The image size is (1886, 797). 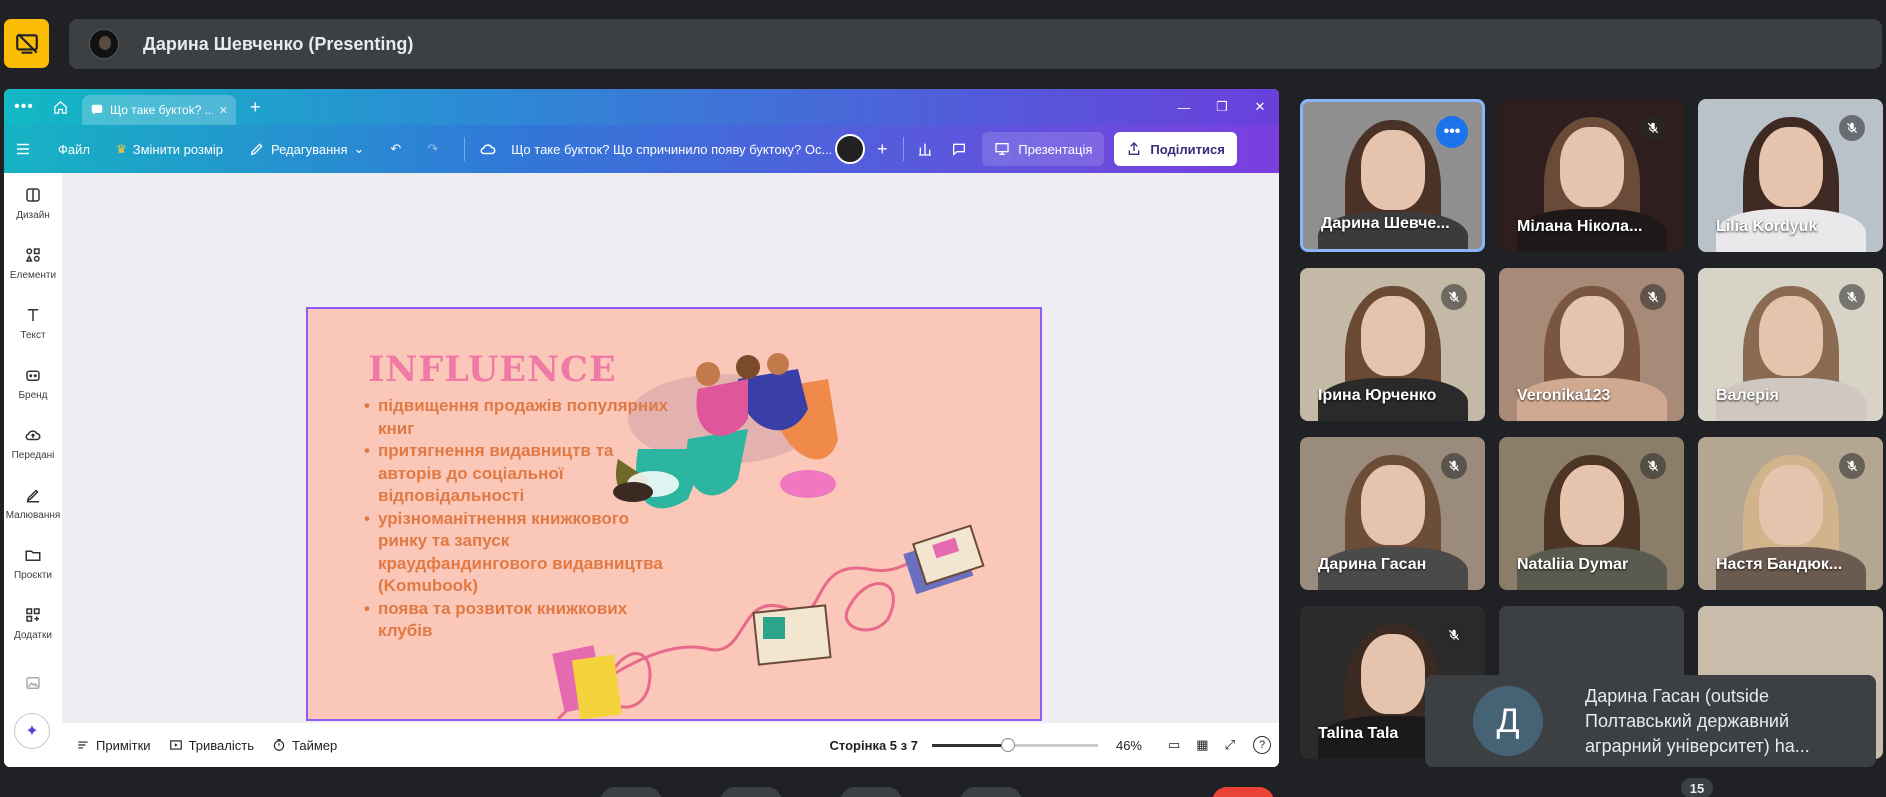 I want to click on image-icon, so click(x=33, y=683).